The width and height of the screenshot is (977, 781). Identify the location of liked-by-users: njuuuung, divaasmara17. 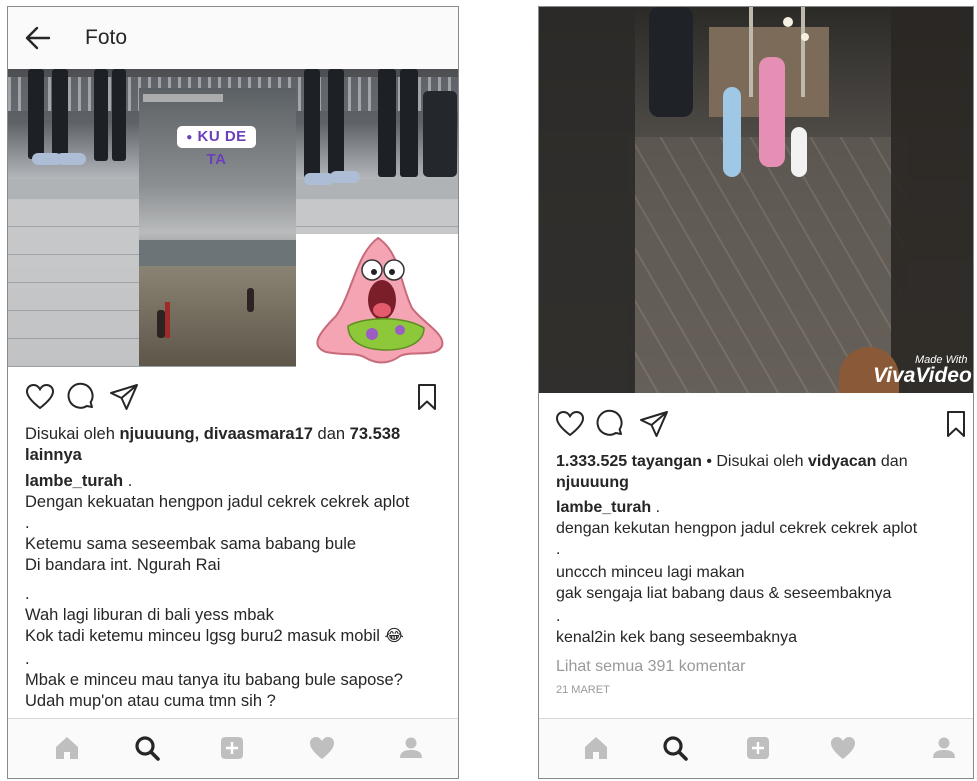
(215, 434).